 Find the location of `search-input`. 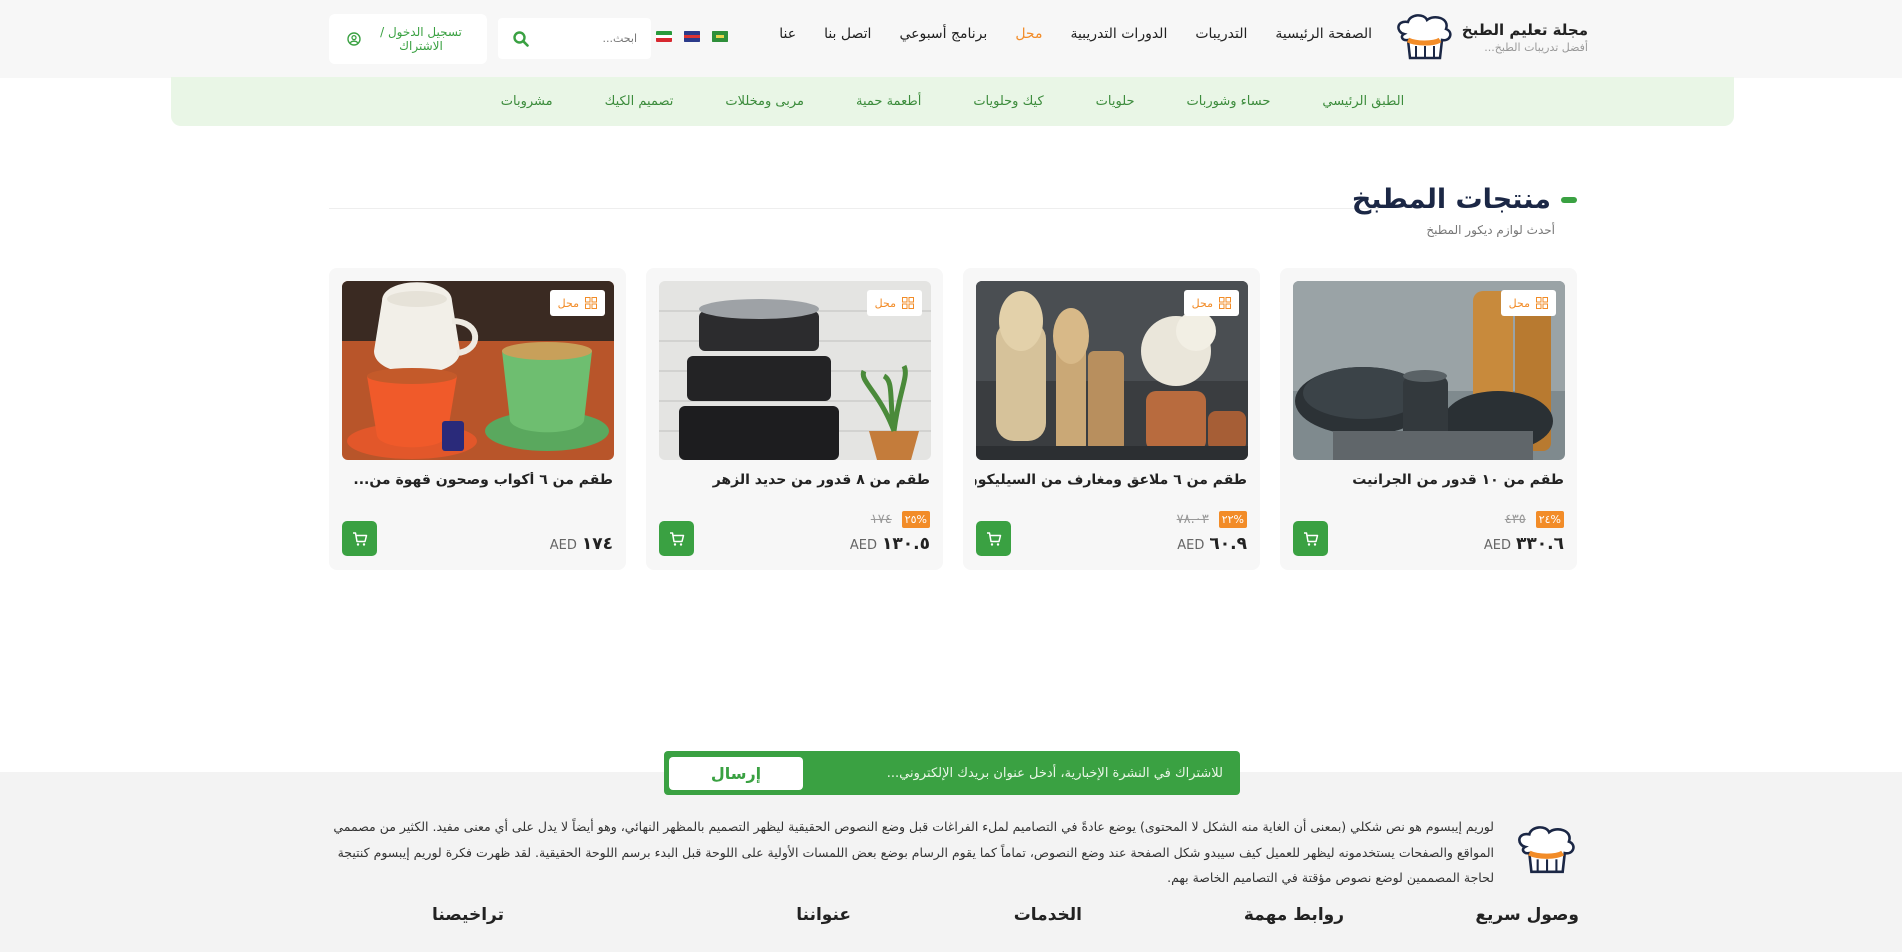

search-input is located at coordinates (596, 38).